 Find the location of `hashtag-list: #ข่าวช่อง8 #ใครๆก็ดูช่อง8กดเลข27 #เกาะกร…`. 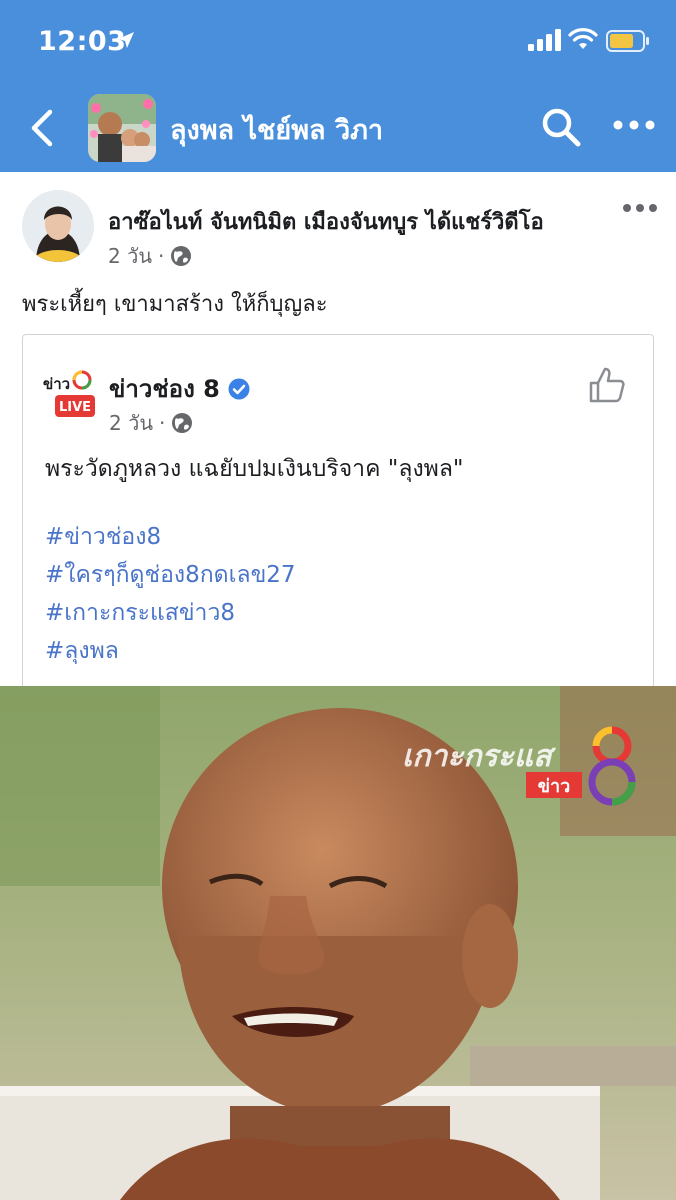

hashtag-list: #ข่าวช่อง8 #ใครๆก็ดูช่อง8กดเลข27 #เกาะกร… is located at coordinates (170, 594).